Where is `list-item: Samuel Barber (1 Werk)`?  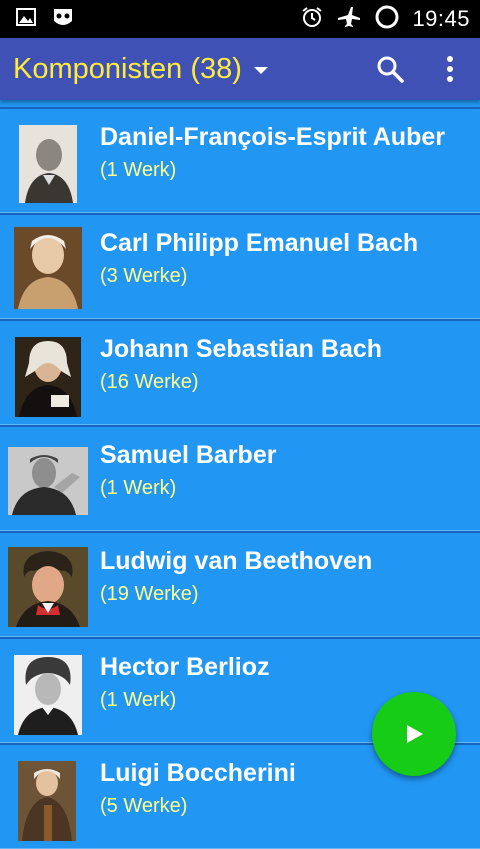
list-item: Samuel Barber (1 Werk) is located at coordinates (240, 478).